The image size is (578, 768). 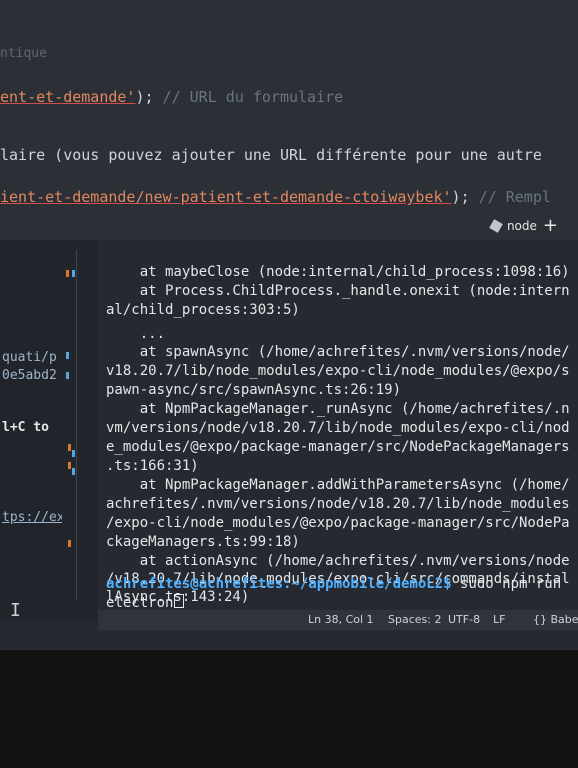 I want to click on code-line-url: ent-et-demande'); // URL du formulaire, so click(x=171, y=97).